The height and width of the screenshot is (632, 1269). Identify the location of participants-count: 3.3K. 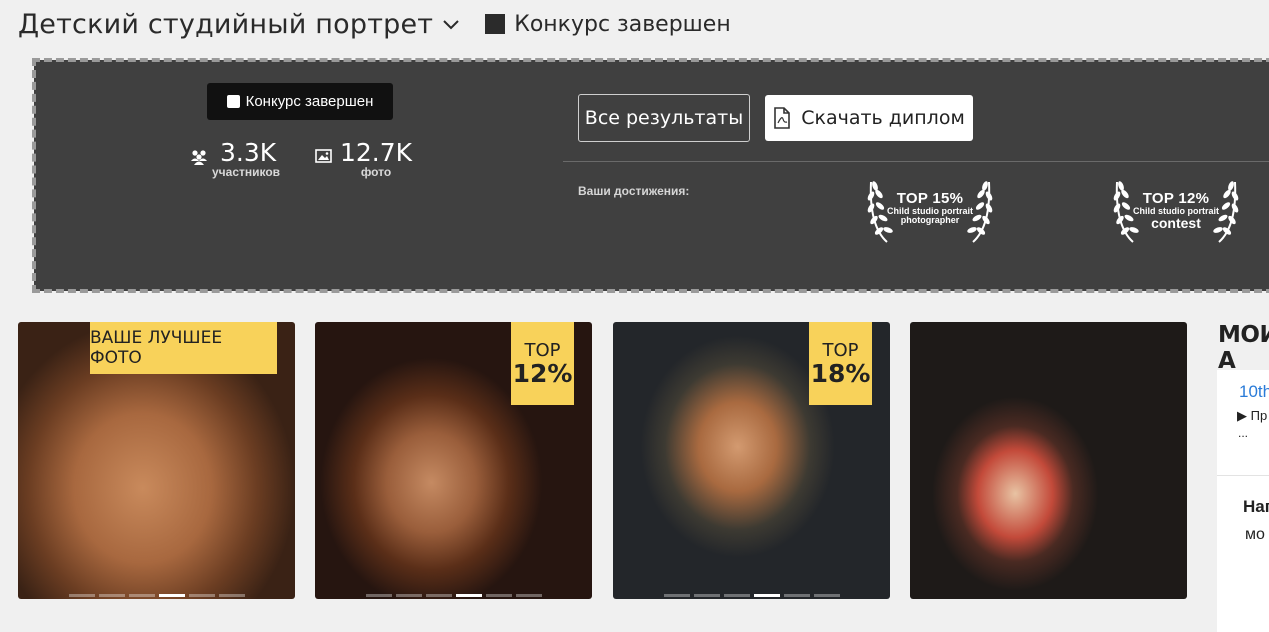
(248, 152).